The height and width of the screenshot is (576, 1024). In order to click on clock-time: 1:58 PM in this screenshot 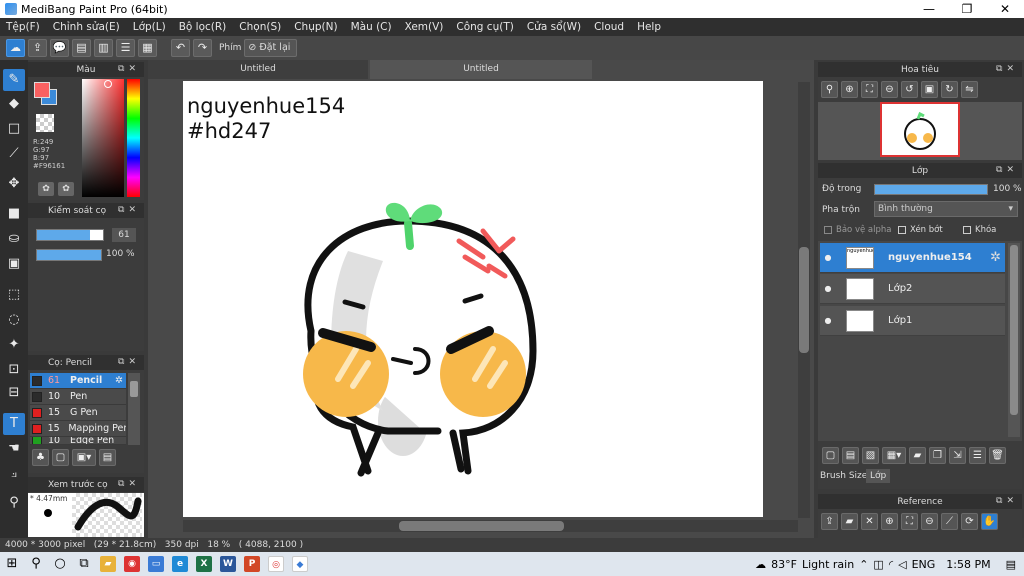, I will do `click(968, 564)`.